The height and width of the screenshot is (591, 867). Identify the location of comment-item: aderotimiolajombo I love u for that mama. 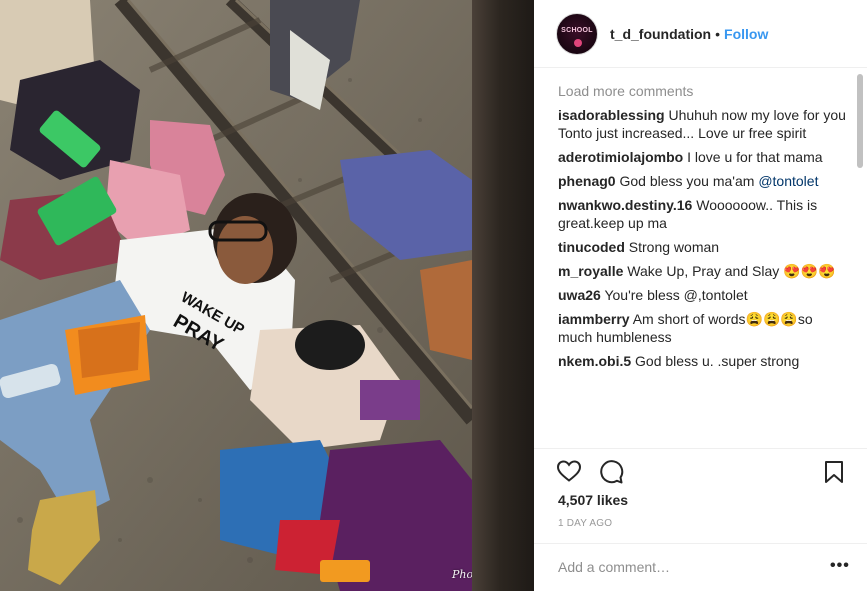
(703, 157).